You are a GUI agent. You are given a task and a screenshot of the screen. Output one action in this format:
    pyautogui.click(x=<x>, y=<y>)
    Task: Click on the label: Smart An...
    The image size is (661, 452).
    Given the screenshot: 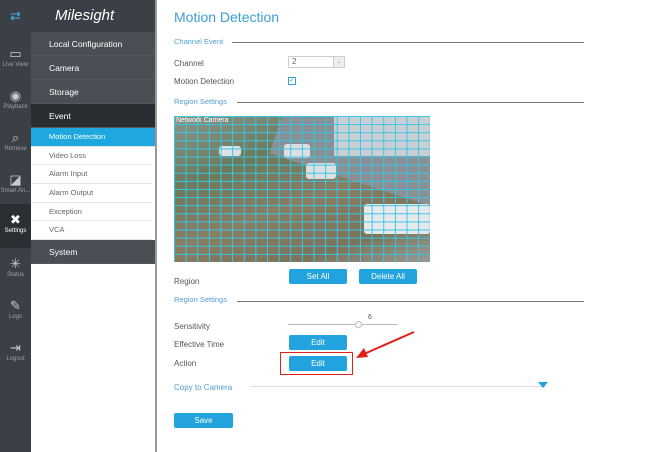 What is the action you would take?
    pyautogui.click(x=15, y=191)
    